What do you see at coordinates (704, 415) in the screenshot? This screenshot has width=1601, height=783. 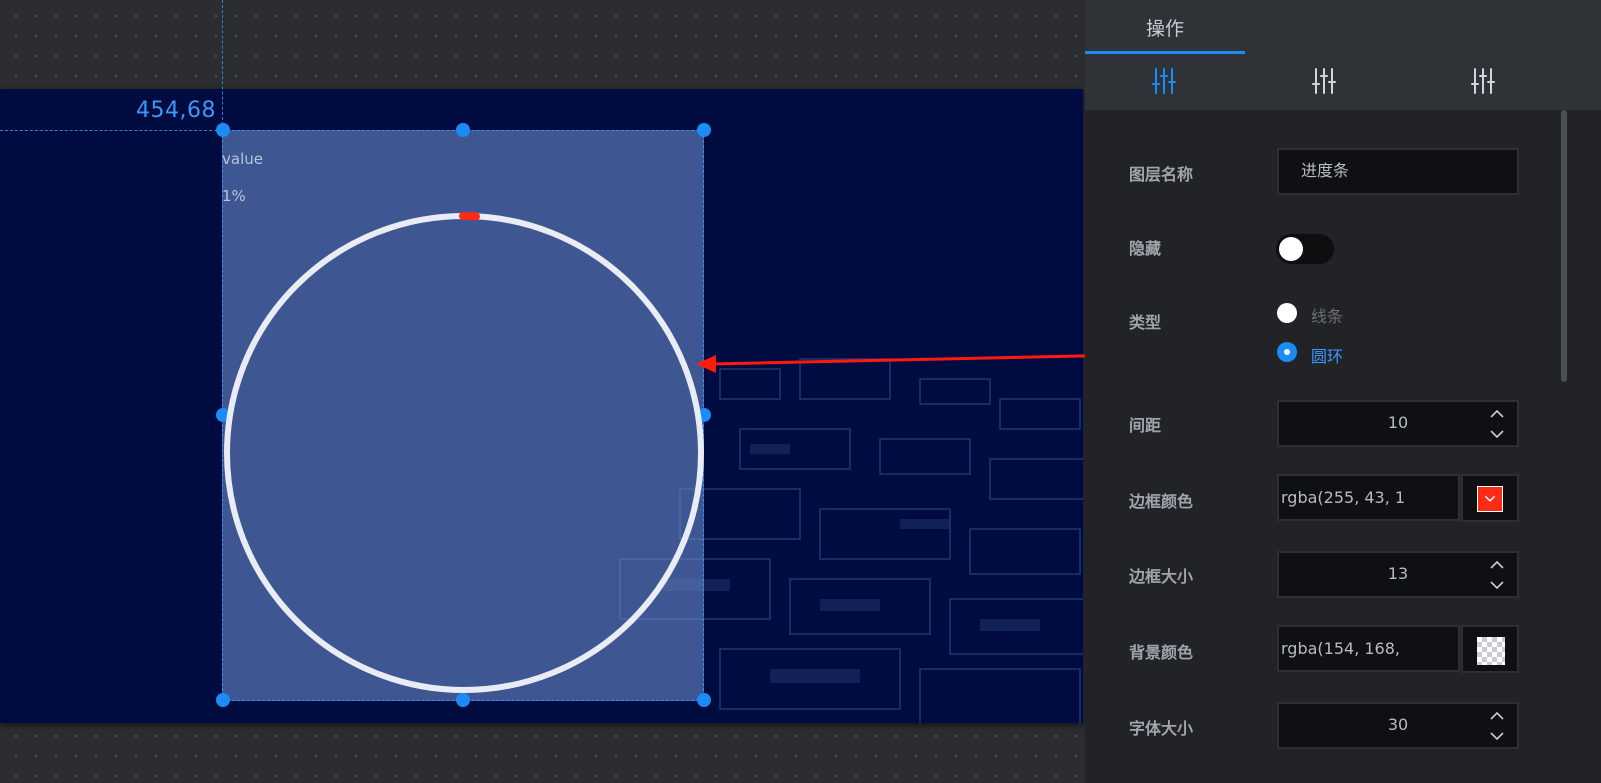 I see `resize-handle-right` at bounding box center [704, 415].